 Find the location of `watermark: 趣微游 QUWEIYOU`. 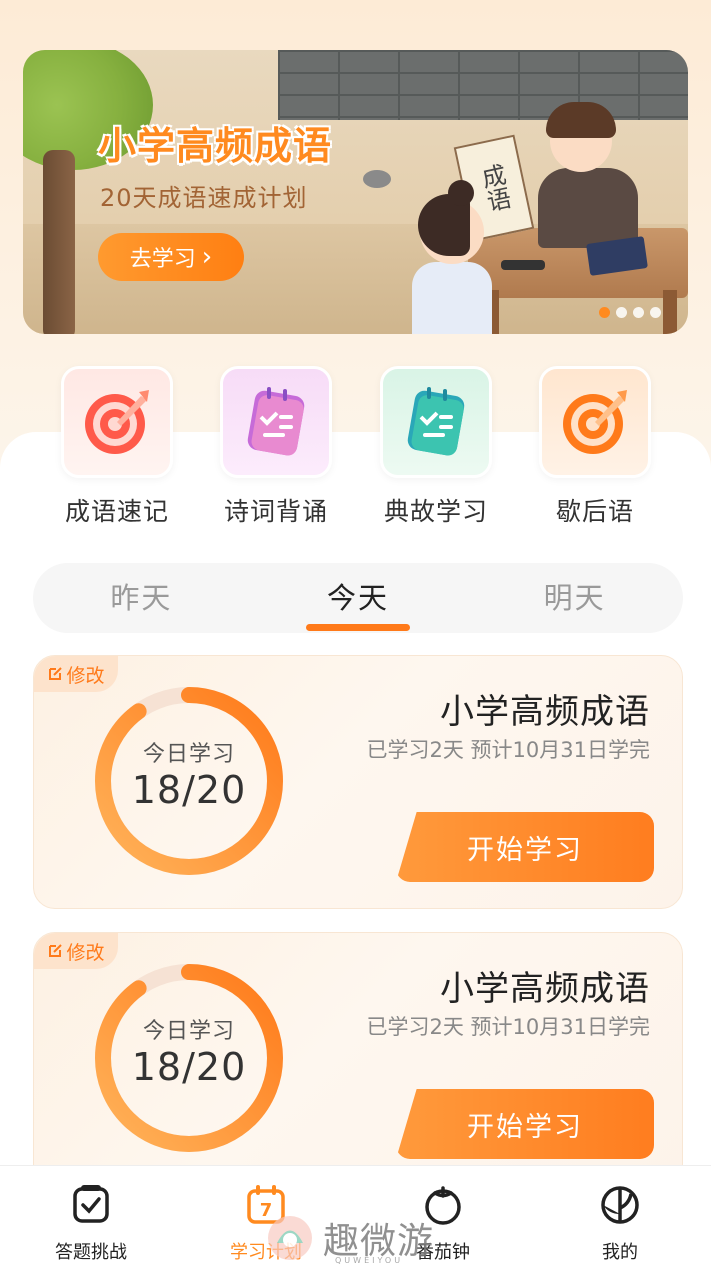

watermark: 趣微游 QUWEIYOU is located at coordinates (365, 1238).